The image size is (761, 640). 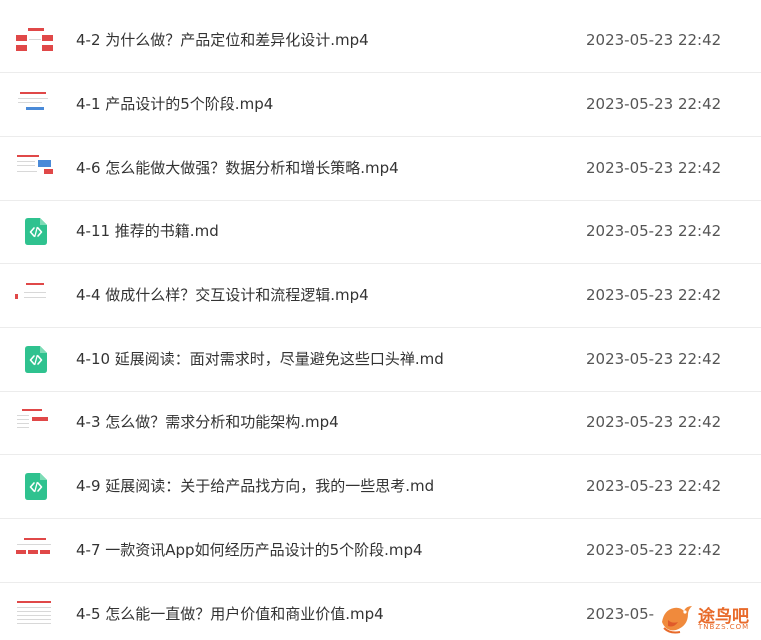 I want to click on file-row: 4-1 产品设计的5个阶段.mp4 2023-05-23 22:42, so click(x=380, y=105).